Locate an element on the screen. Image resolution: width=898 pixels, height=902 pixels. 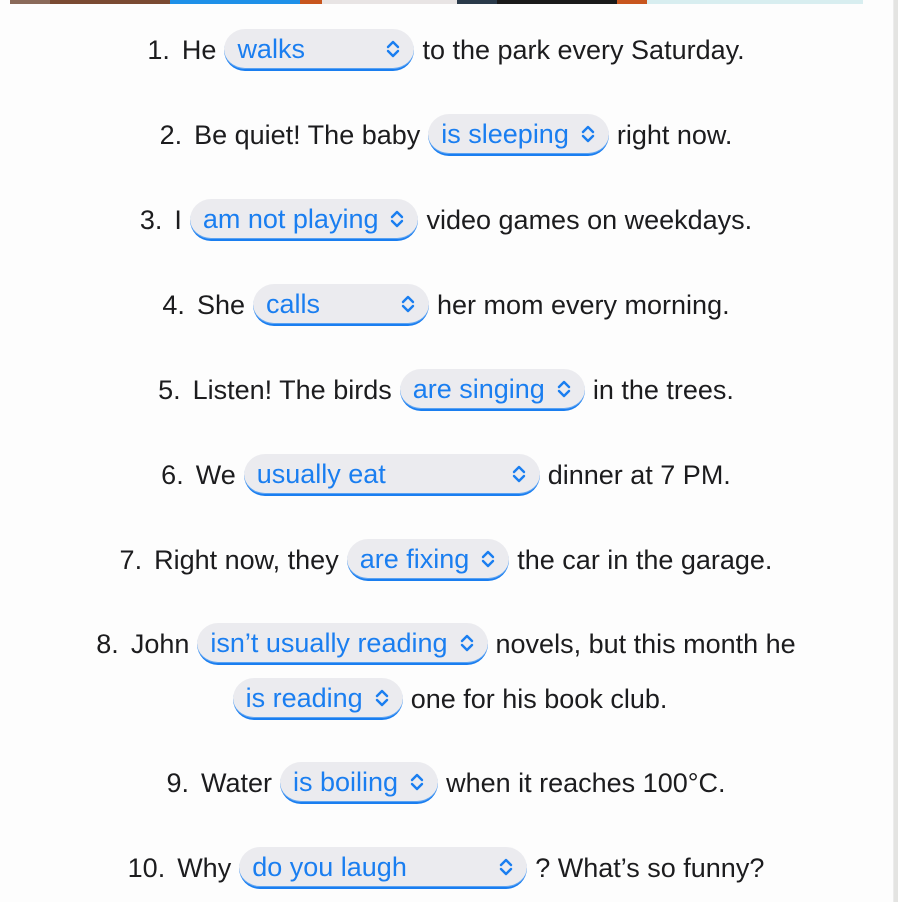
exercise-8-continued: is reading one for his book club. is located at coordinates (446, 699).